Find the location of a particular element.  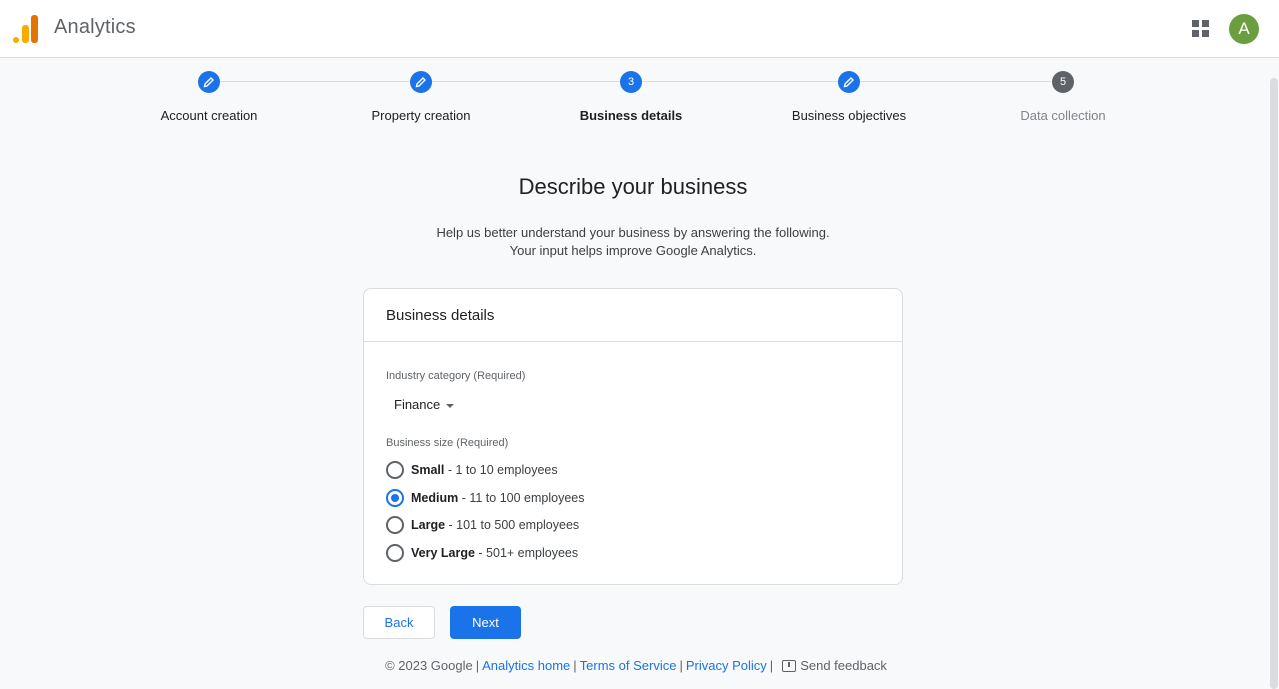

size-option-label: Very Large - 501+ employees is located at coordinates (495, 553).